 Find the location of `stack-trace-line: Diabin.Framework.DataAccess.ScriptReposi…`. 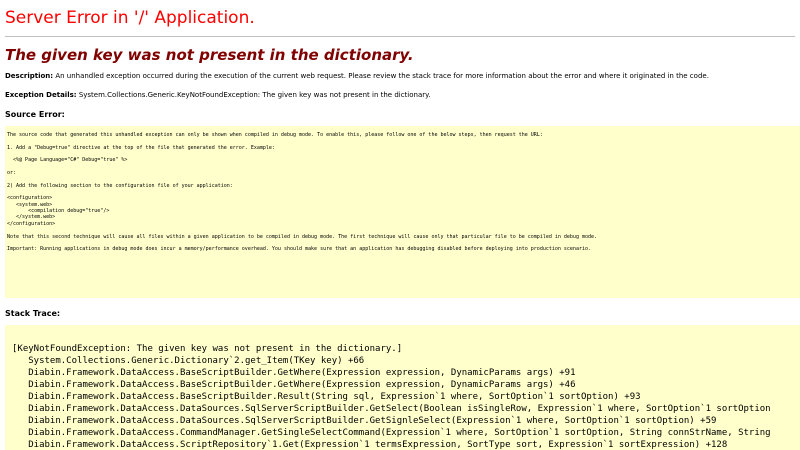

stack-trace-line: Diabin.Framework.DataAccess.ScriptReposi… is located at coordinates (370, 445).